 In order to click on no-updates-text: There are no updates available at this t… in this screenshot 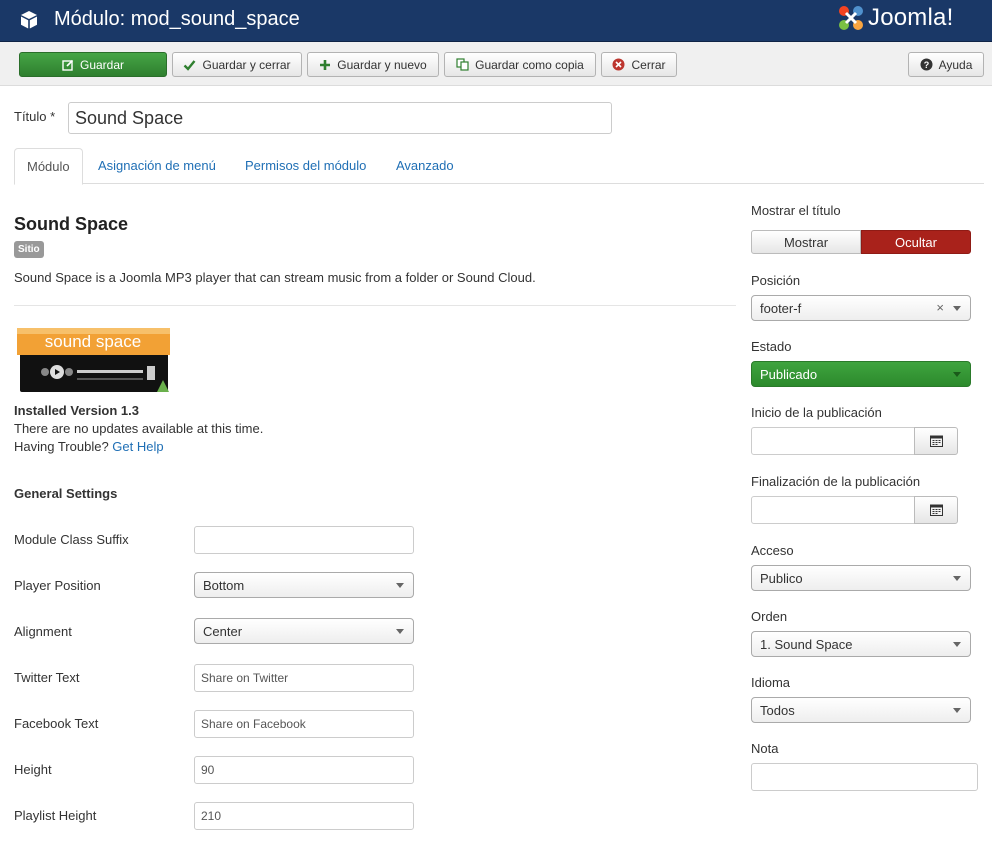, I will do `click(139, 428)`.